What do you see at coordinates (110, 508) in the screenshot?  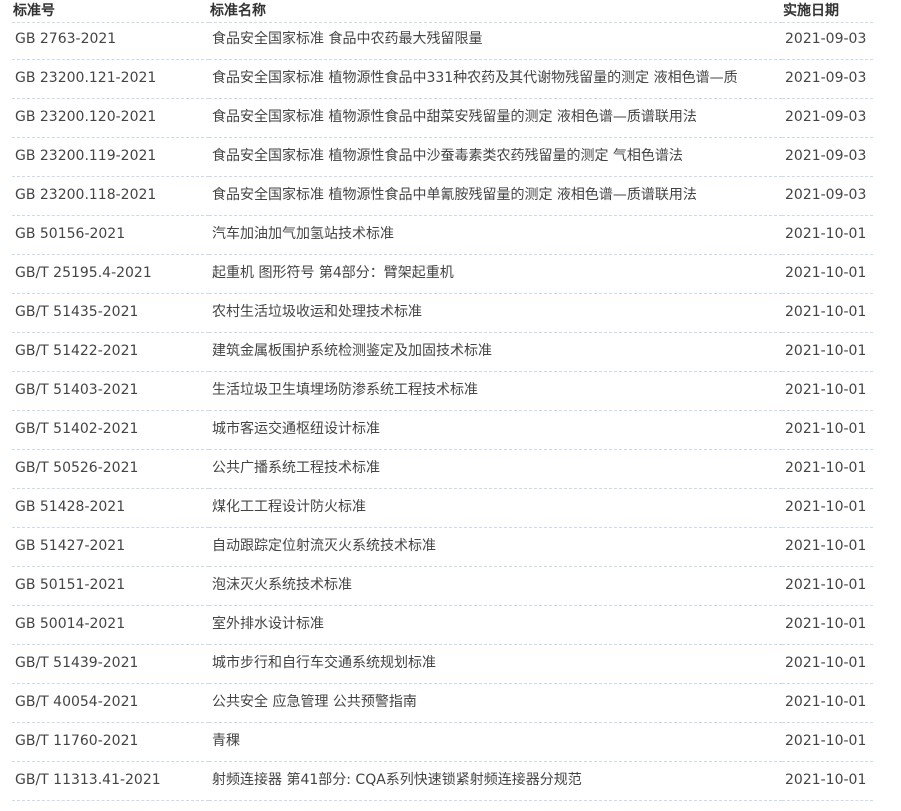 I see `standard-number-cell: GB 51428-2021` at bounding box center [110, 508].